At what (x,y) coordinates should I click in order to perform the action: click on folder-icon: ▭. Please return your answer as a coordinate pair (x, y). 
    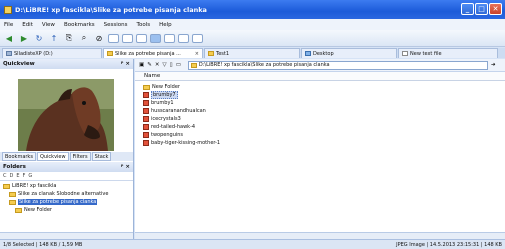
    Looking at the image, I should click on (178, 65).